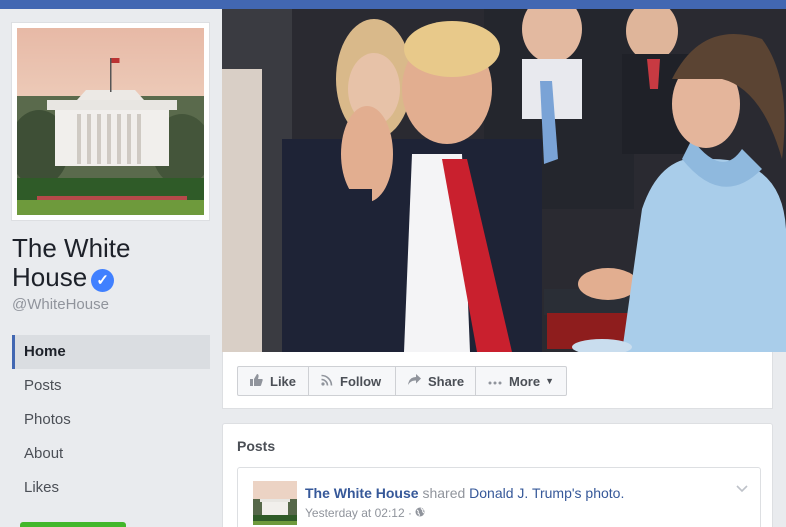  What do you see at coordinates (393, 4) in the screenshot?
I see `top-navigation-bar` at bounding box center [393, 4].